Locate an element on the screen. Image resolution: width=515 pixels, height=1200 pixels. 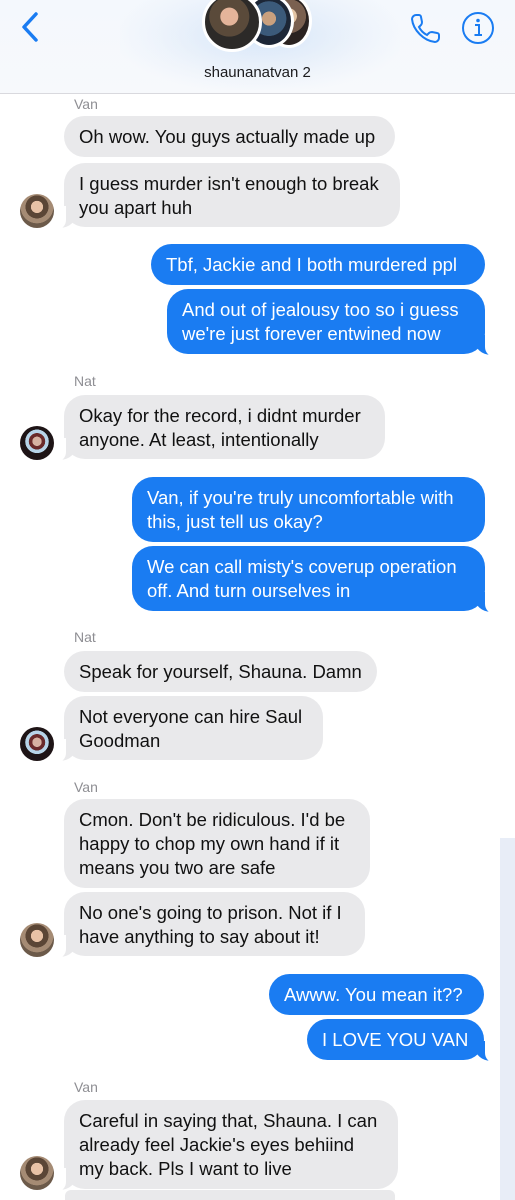
message-outgoing: Tbf, Jackie and I both murdered ppl is located at coordinates (318, 264).